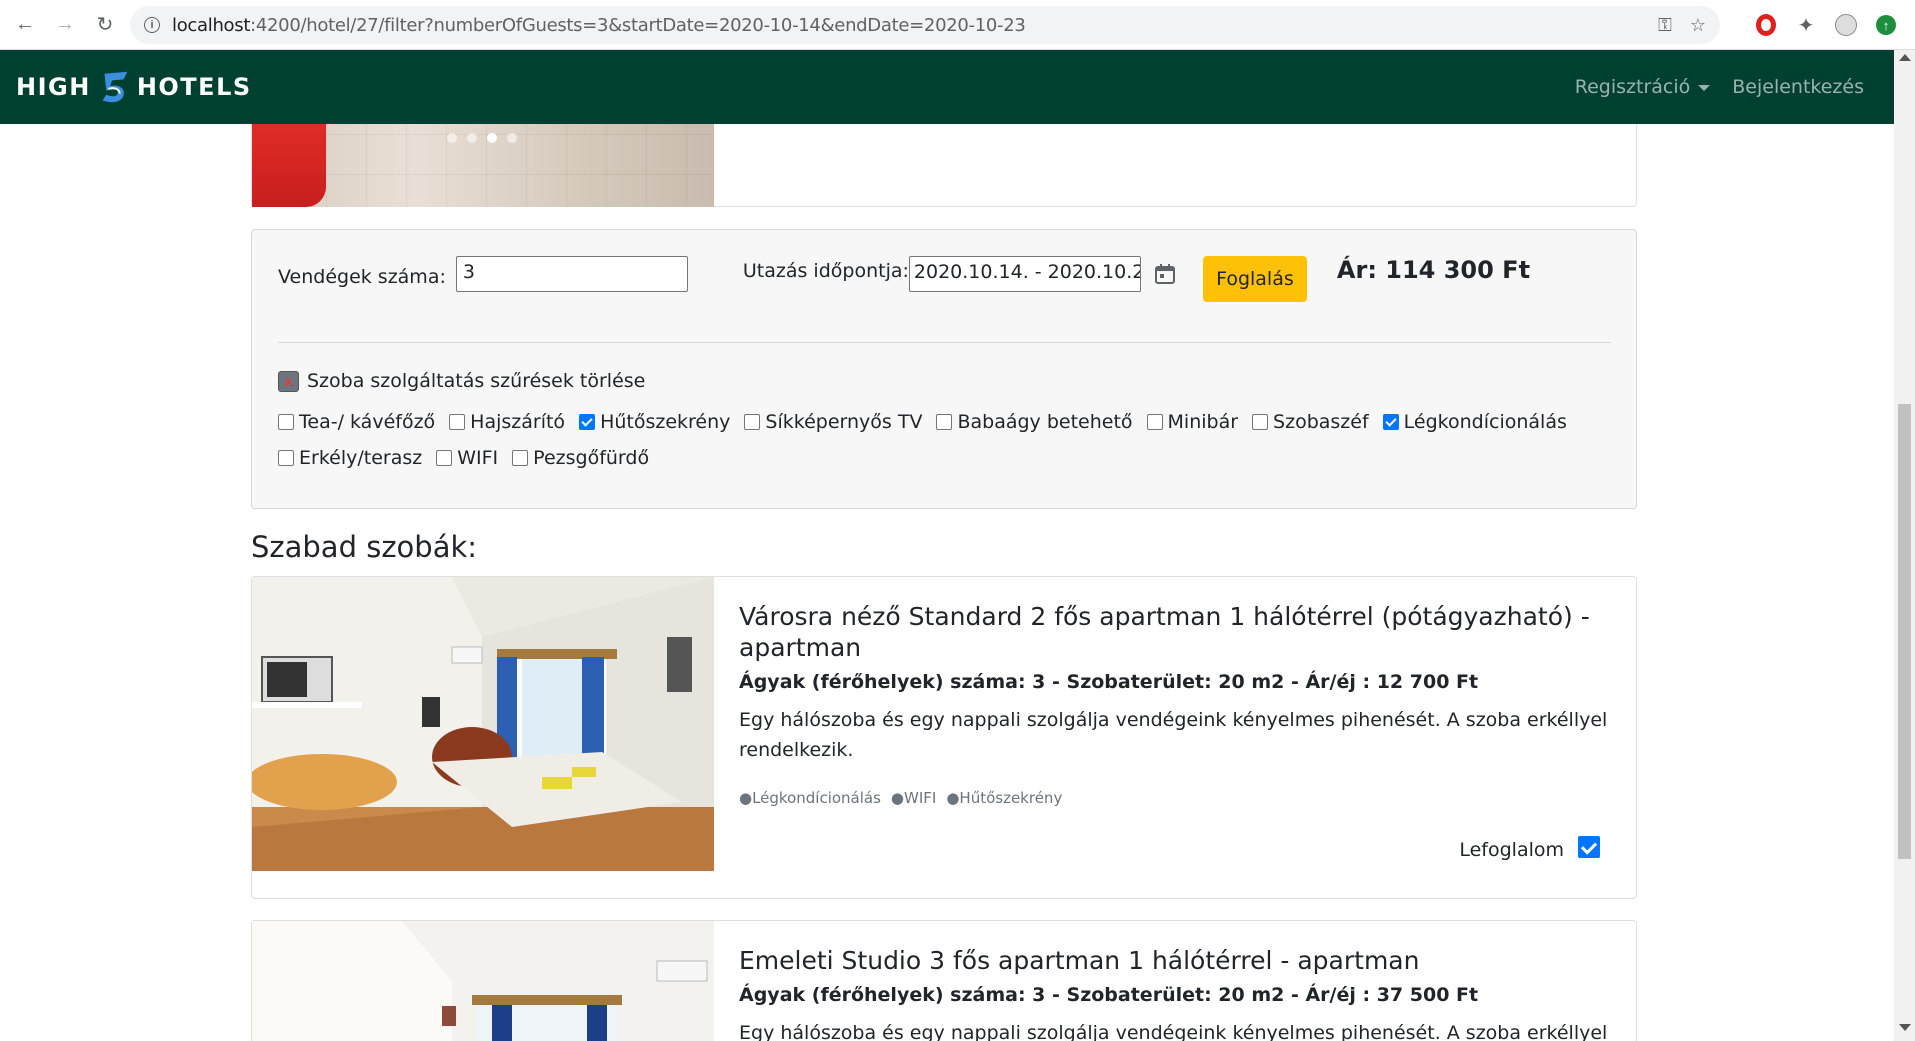 The image size is (1915, 1041). I want to click on brand-hotels-text: HOTELS, so click(194, 87).